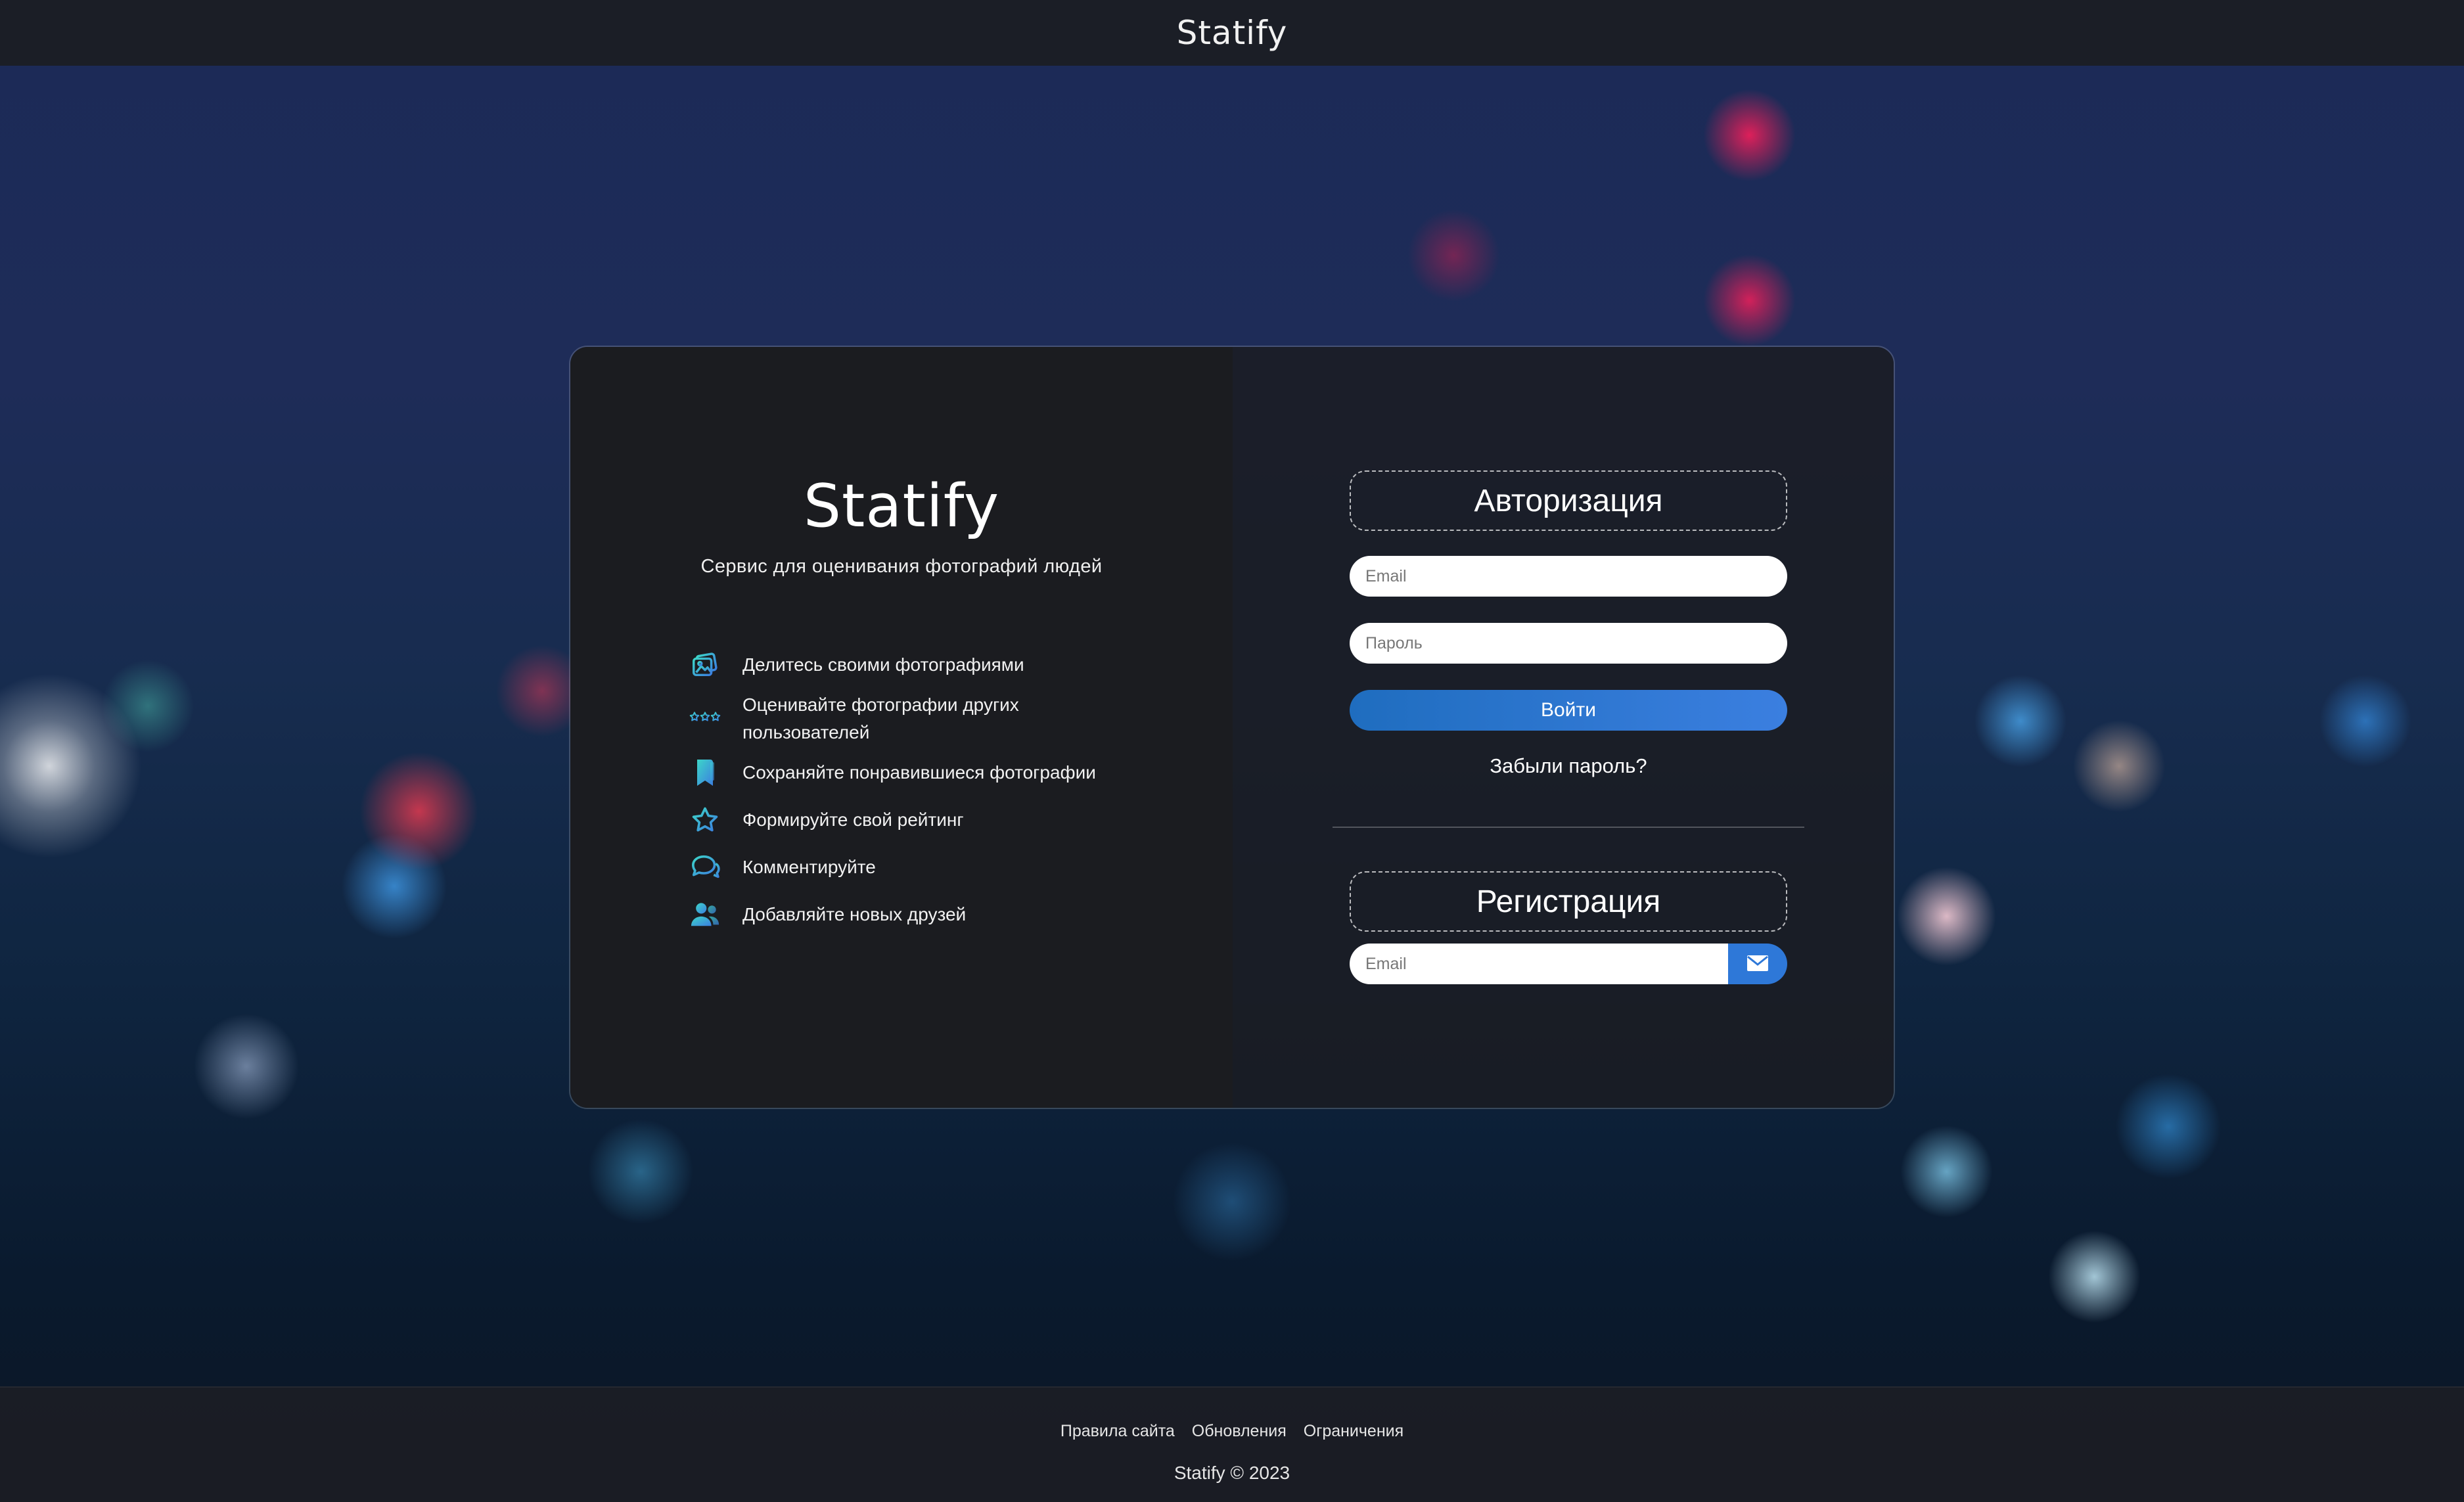 The image size is (2464, 1502). I want to click on comments-icon, so click(705, 867).